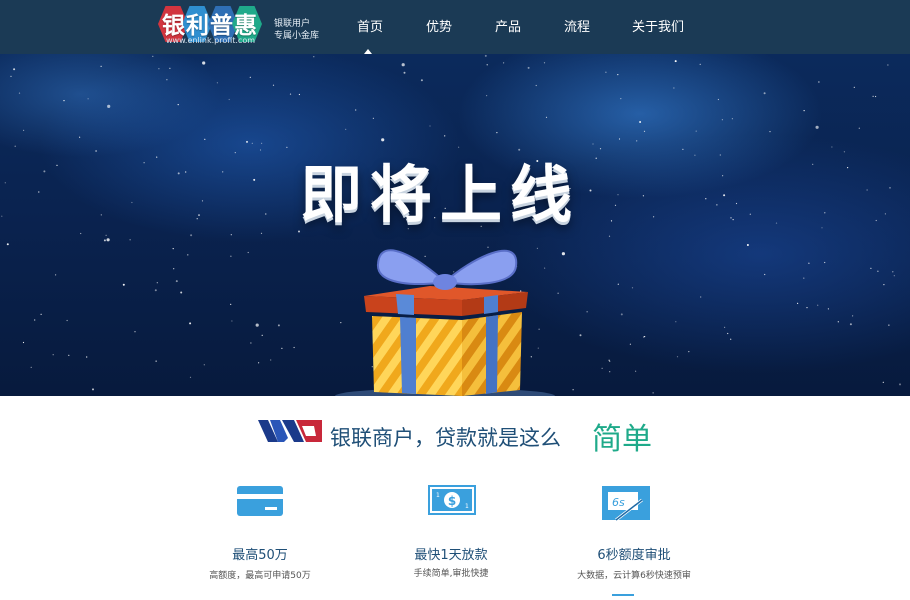  What do you see at coordinates (292, 24) in the screenshot?
I see `logo-tagline-line1: 银联用户` at bounding box center [292, 24].